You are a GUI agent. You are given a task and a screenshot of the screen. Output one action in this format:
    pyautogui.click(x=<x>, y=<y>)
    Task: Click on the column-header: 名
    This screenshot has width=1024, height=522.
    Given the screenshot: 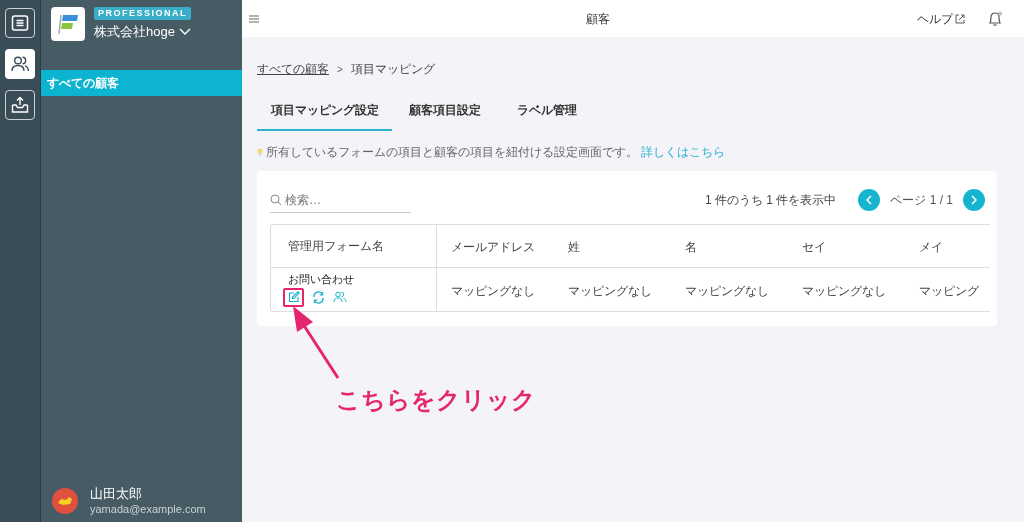 What is the action you would take?
    pyautogui.click(x=691, y=247)
    